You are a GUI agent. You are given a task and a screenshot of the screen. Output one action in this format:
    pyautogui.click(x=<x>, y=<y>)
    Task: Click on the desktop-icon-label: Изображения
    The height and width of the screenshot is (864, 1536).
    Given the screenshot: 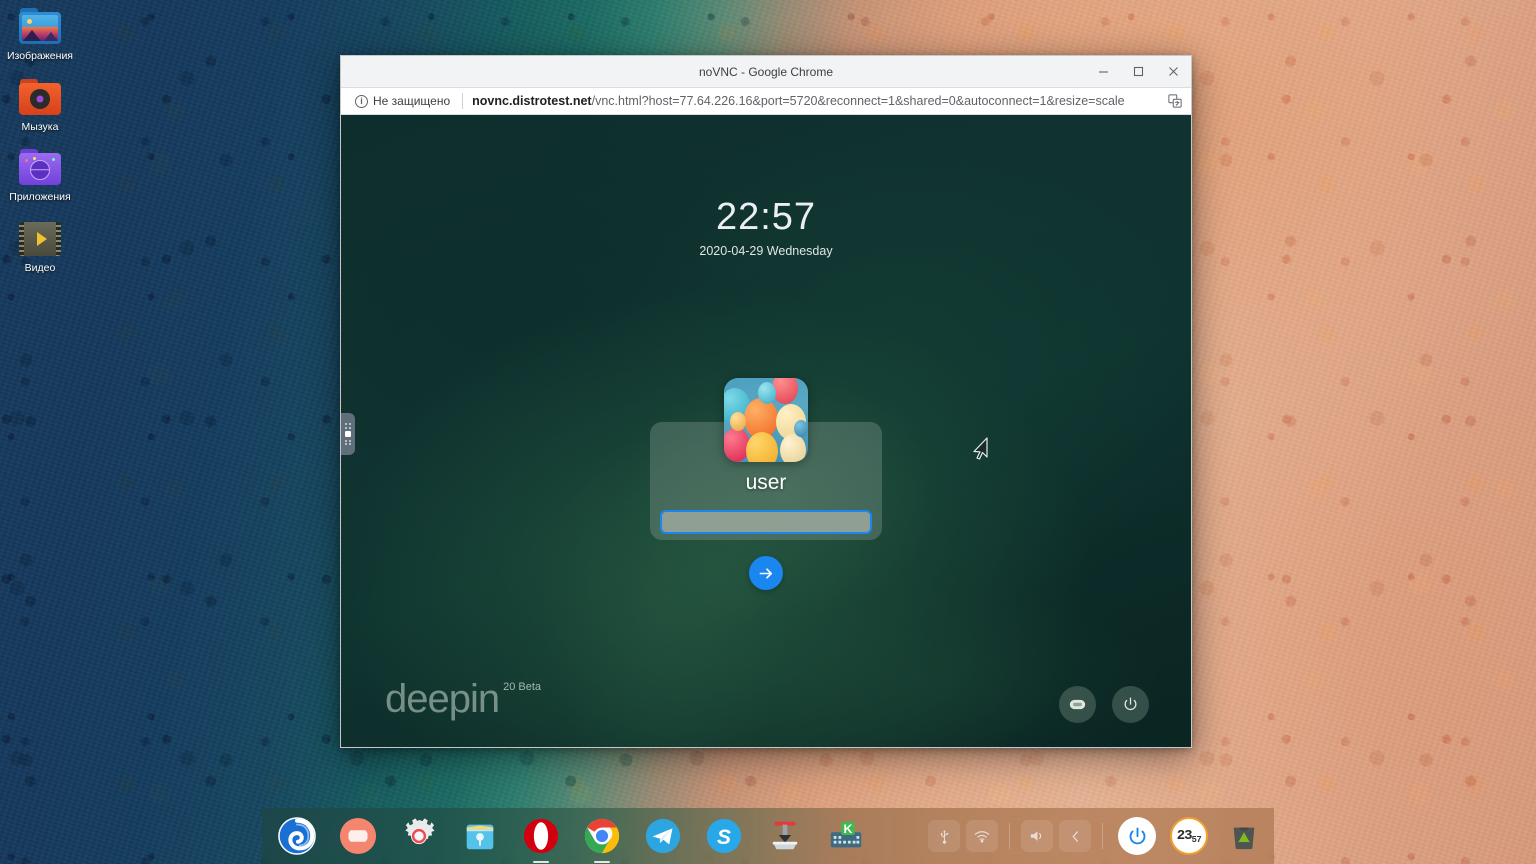 What is the action you would take?
    pyautogui.click(x=40, y=56)
    